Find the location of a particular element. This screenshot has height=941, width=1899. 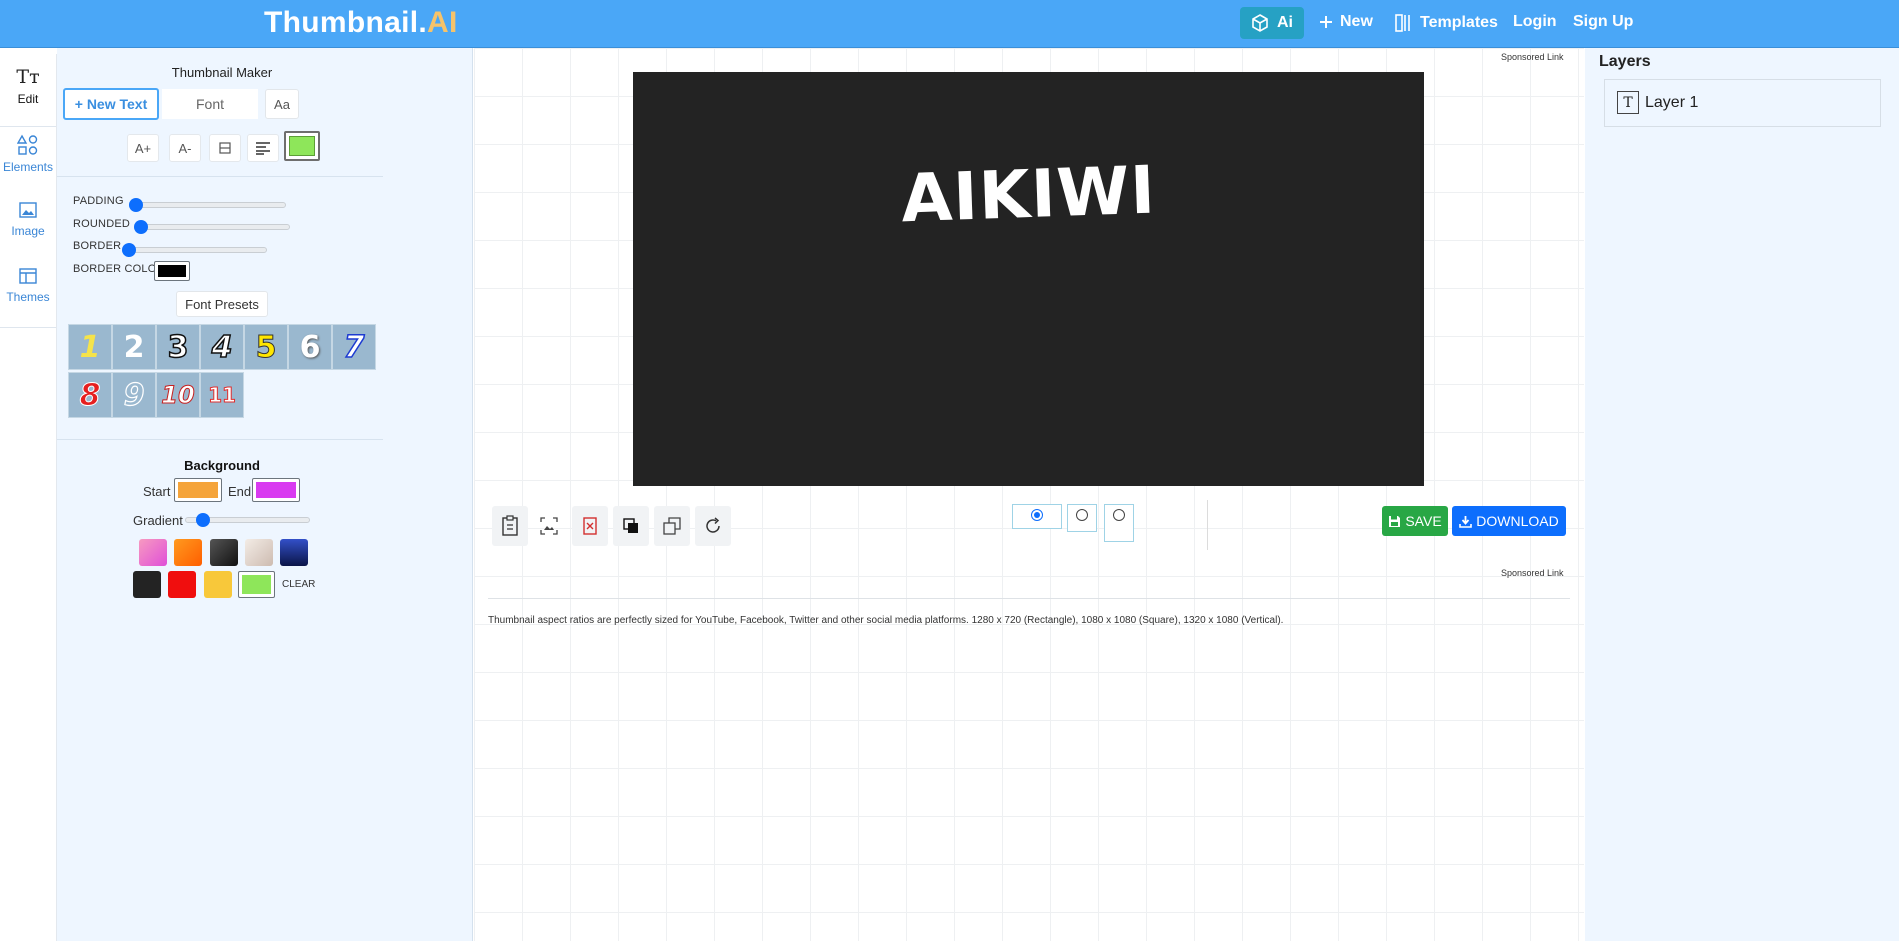

clear-button: CLEAR is located at coordinates (298, 584).